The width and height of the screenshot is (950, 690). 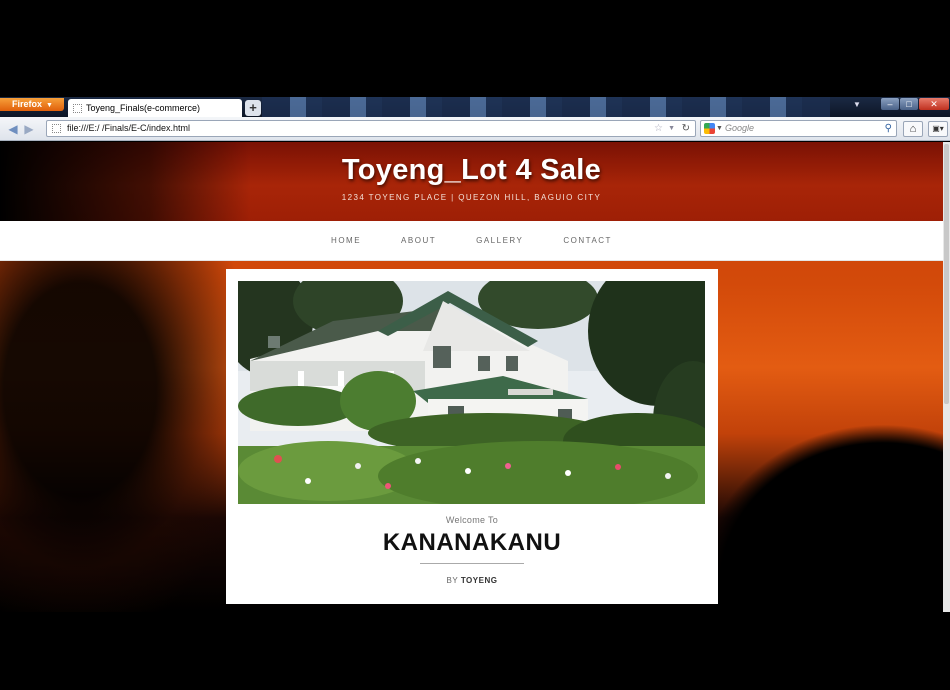 What do you see at coordinates (472, 520) in the screenshot?
I see `welcome-text: Welcome To` at bounding box center [472, 520].